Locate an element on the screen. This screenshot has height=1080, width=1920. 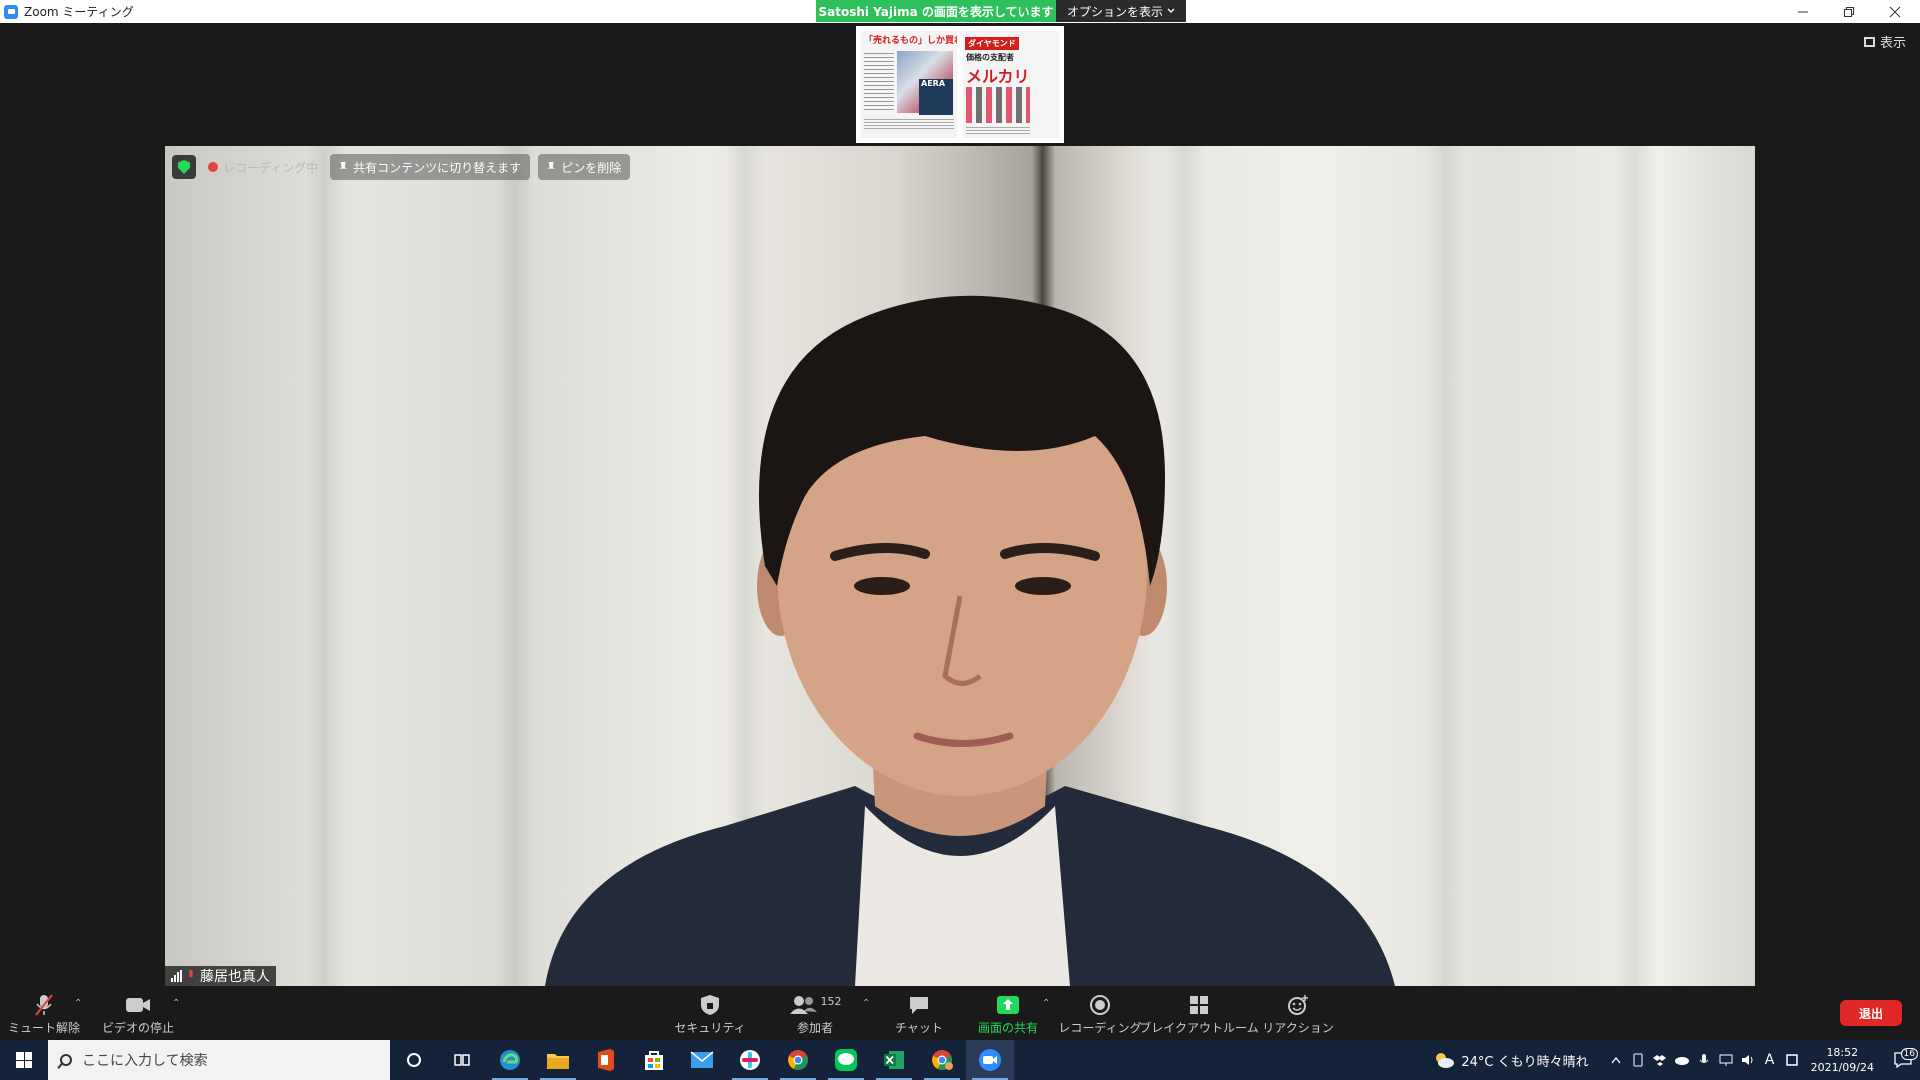
unmute-label: ミュート解除 is located at coordinates (44, 1028).